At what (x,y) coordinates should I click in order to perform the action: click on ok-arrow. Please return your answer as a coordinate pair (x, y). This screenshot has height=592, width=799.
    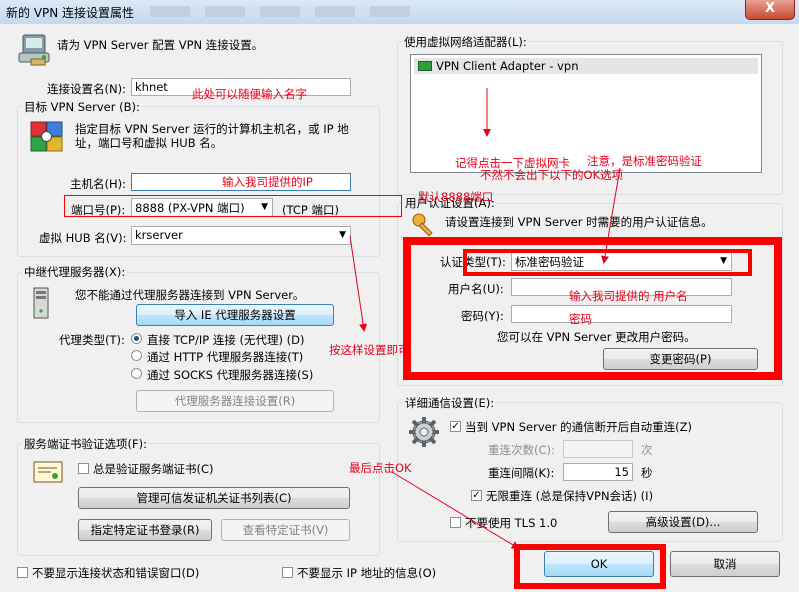
    Looking at the image, I should click on (455, 510).